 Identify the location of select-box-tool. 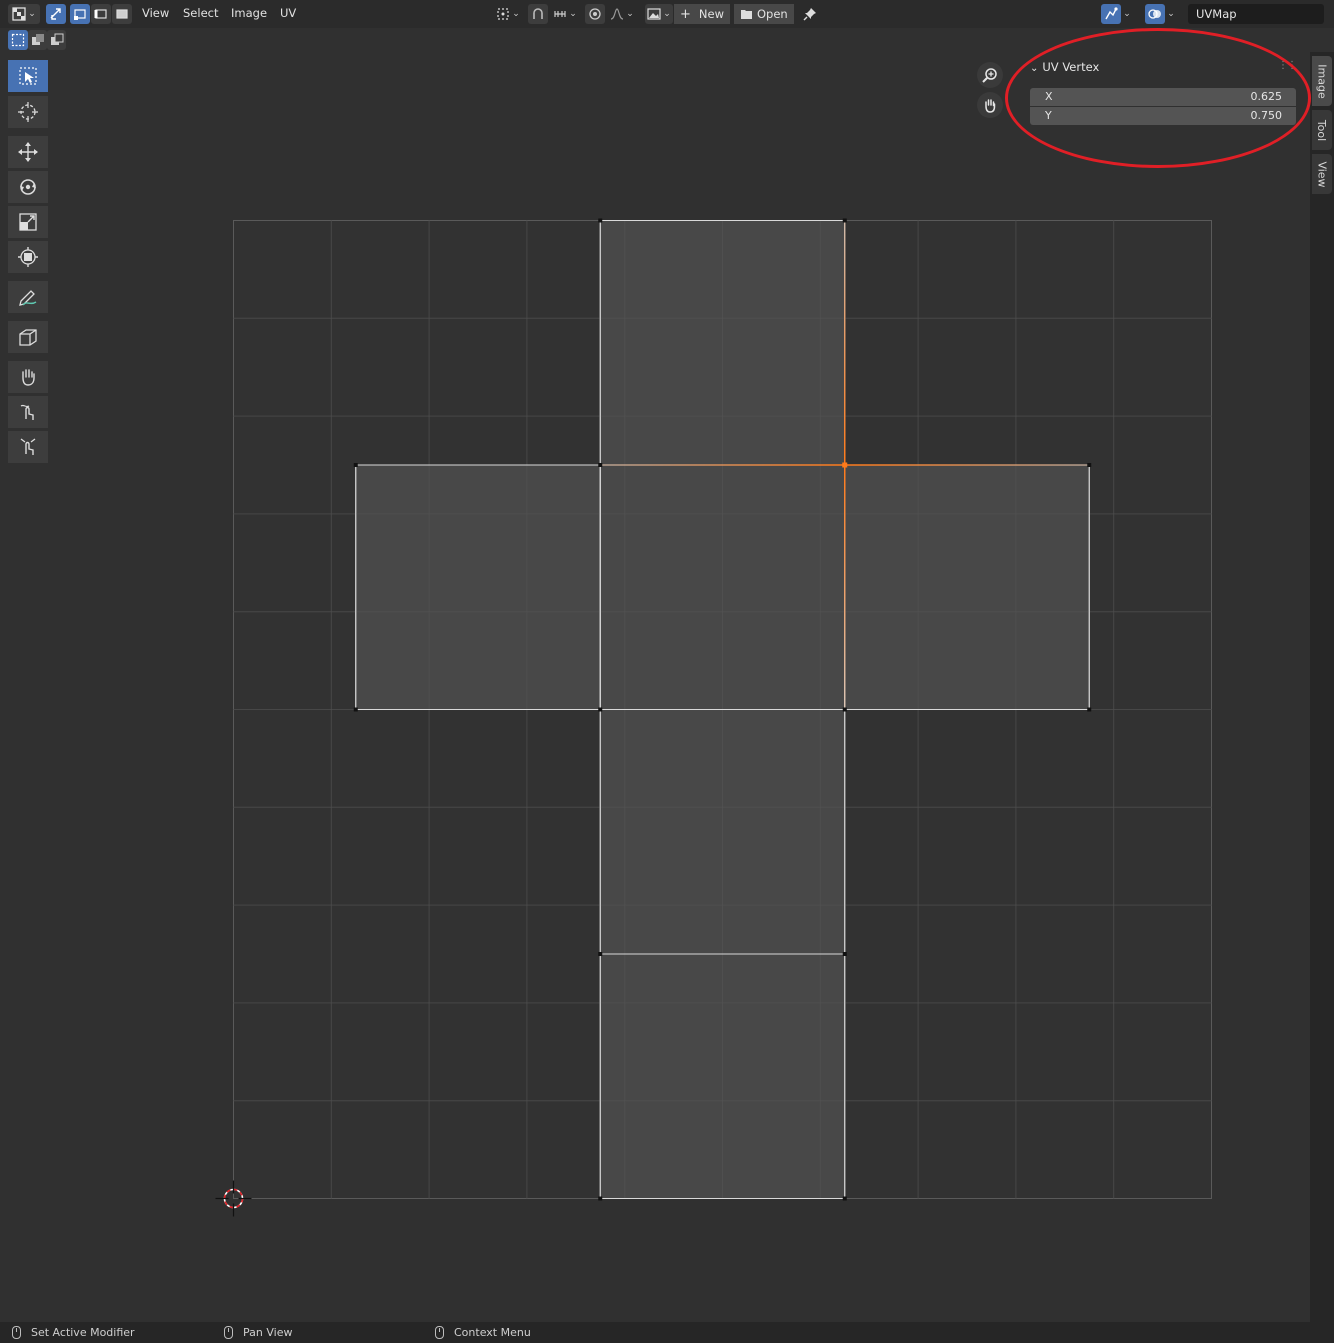
(28, 76).